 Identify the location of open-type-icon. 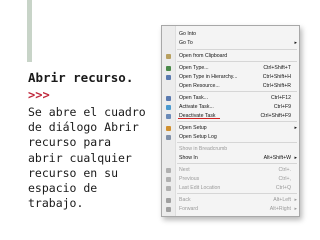
(168, 68).